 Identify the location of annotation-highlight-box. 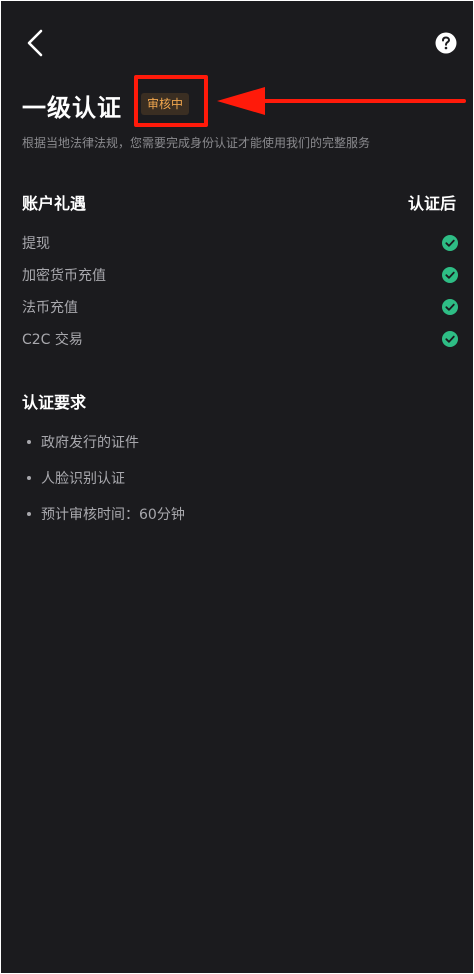
(171, 101).